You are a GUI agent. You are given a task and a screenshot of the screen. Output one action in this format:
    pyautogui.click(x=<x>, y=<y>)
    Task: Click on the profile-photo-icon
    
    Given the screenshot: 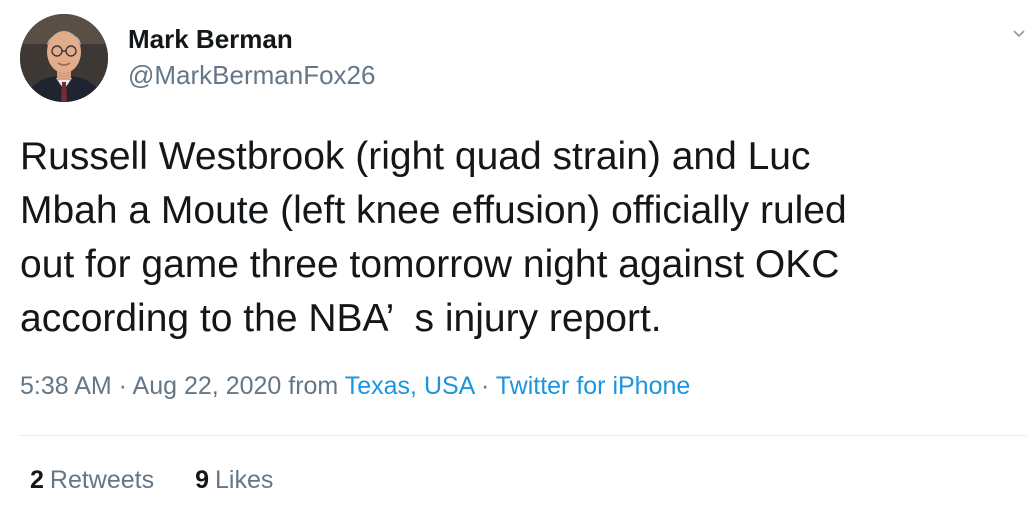 What is the action you would take?
    pyautogui.click(x=64, y=58)
    